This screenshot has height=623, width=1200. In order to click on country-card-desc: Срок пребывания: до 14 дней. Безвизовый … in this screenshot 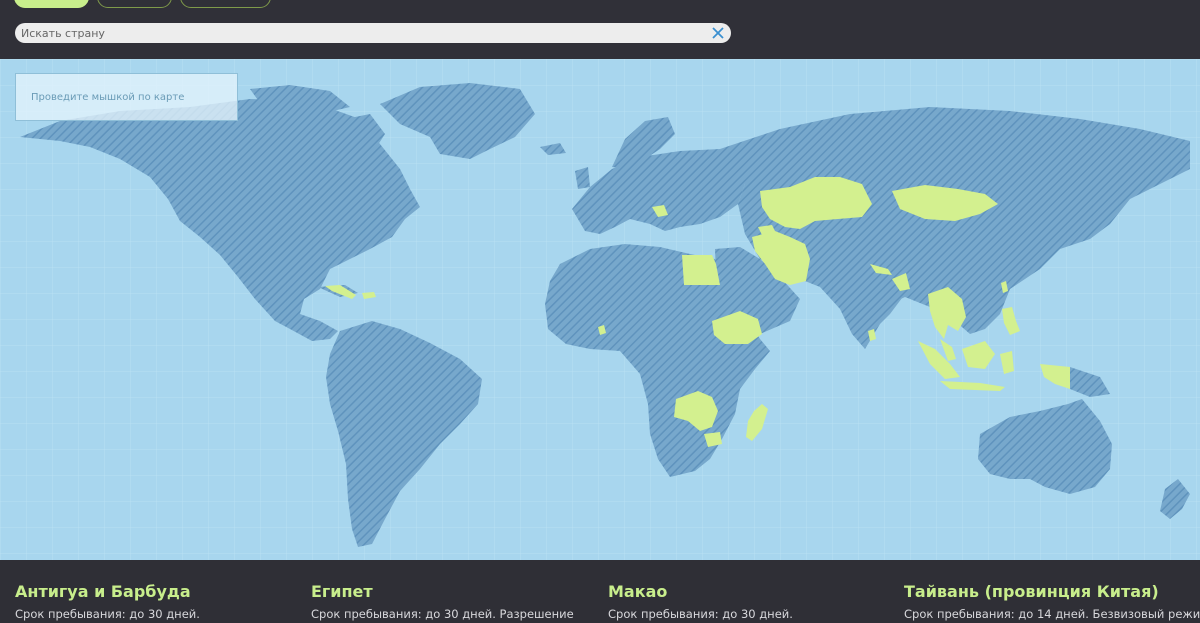, I will do `click(1052, 614)`.